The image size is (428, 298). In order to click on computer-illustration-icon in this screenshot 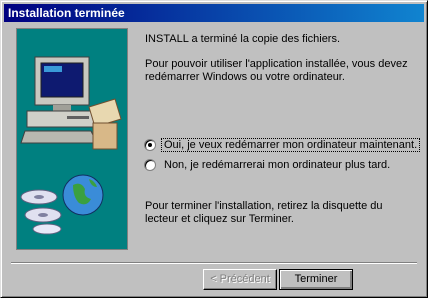, I will do `click(71, 145)`.